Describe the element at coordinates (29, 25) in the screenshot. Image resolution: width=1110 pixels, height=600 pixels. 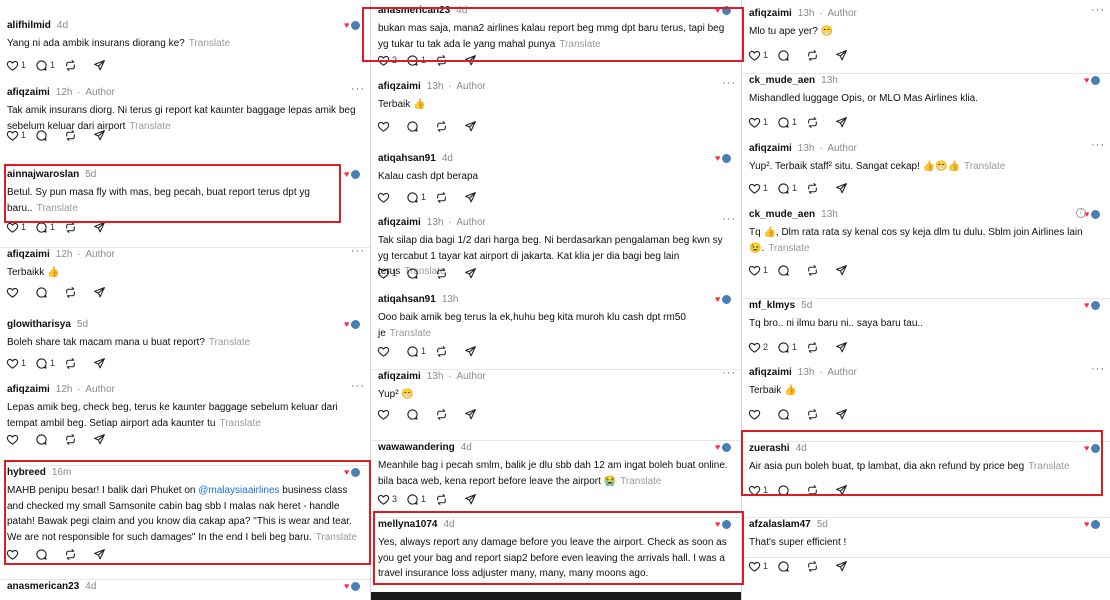
I see `username: alifhilmid` at that location.